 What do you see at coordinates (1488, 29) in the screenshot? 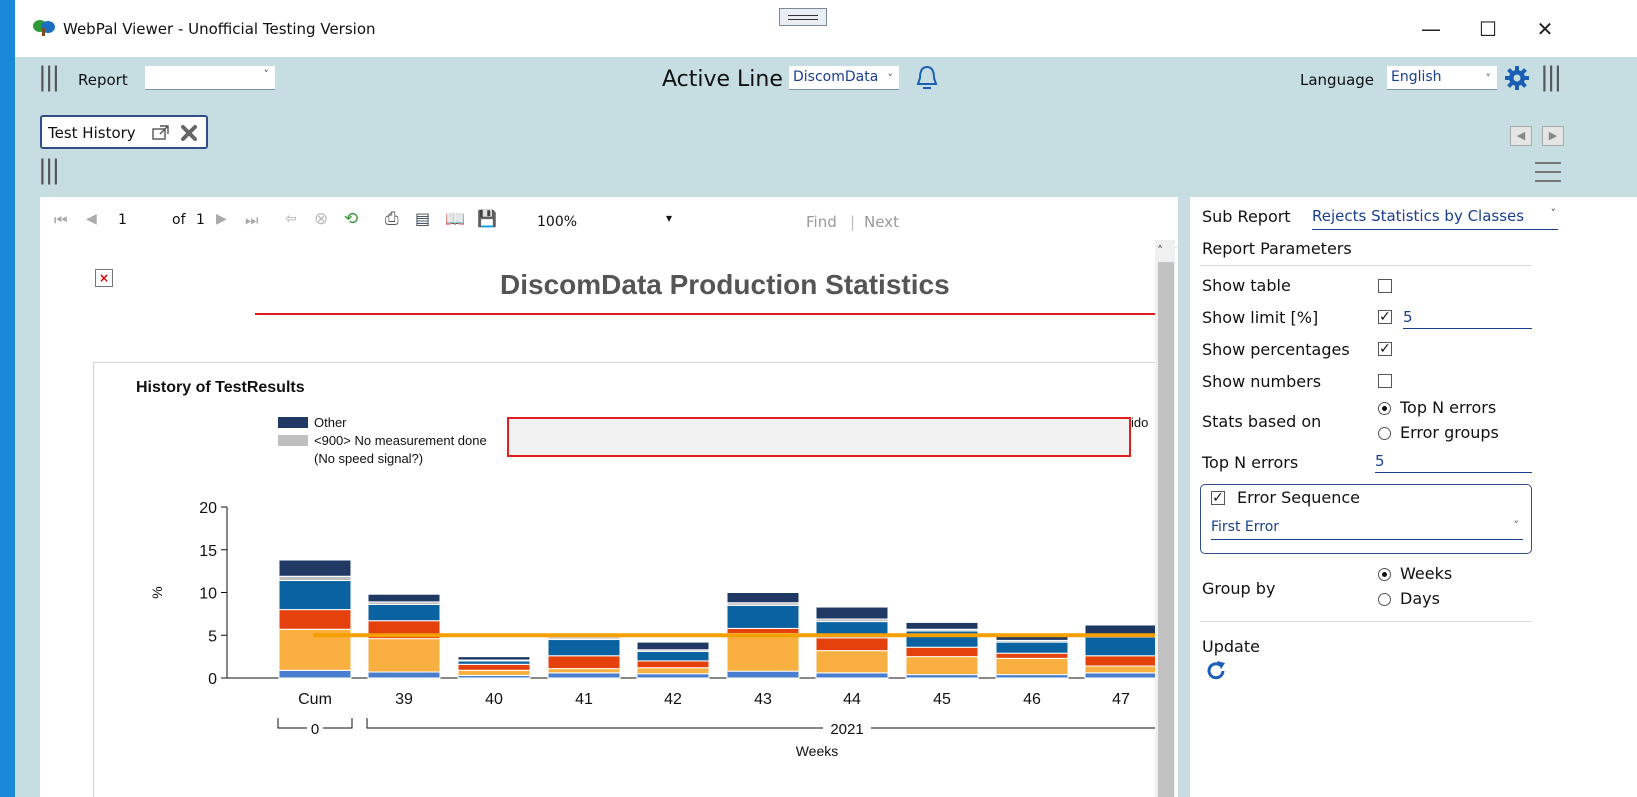
I see `maximize-button: ☐` at bounding box center [1488, 29].